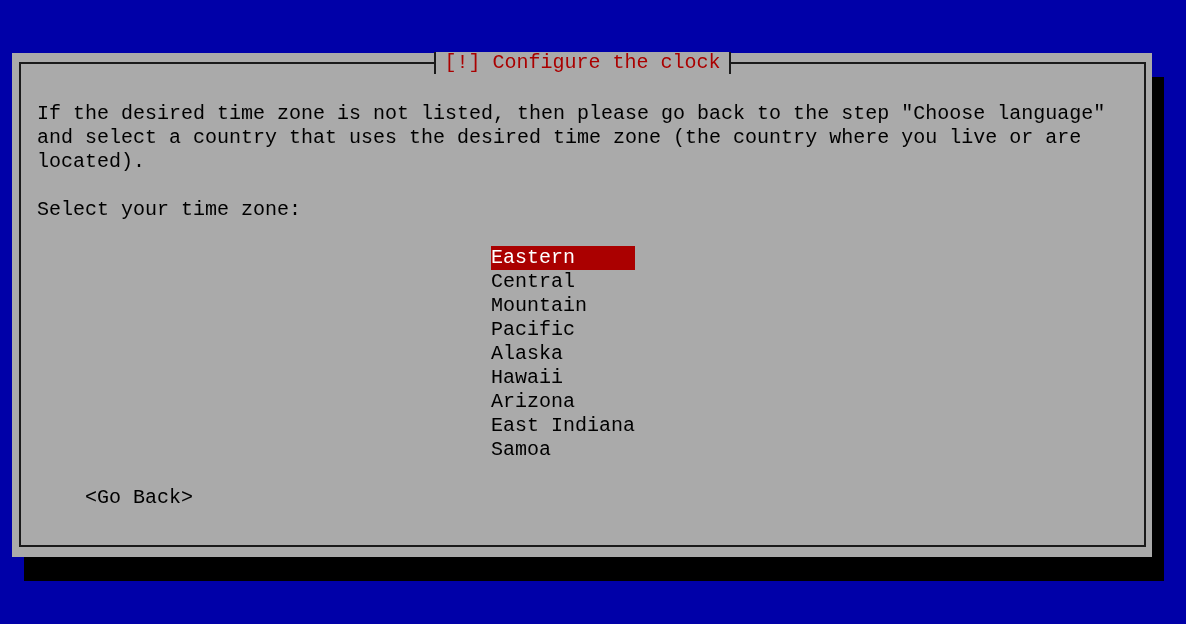 Image resolution: width=1186 pixels, height=624 pixels. I want to click on dialog-title: [!] Configure the clock, so click(582, 63).